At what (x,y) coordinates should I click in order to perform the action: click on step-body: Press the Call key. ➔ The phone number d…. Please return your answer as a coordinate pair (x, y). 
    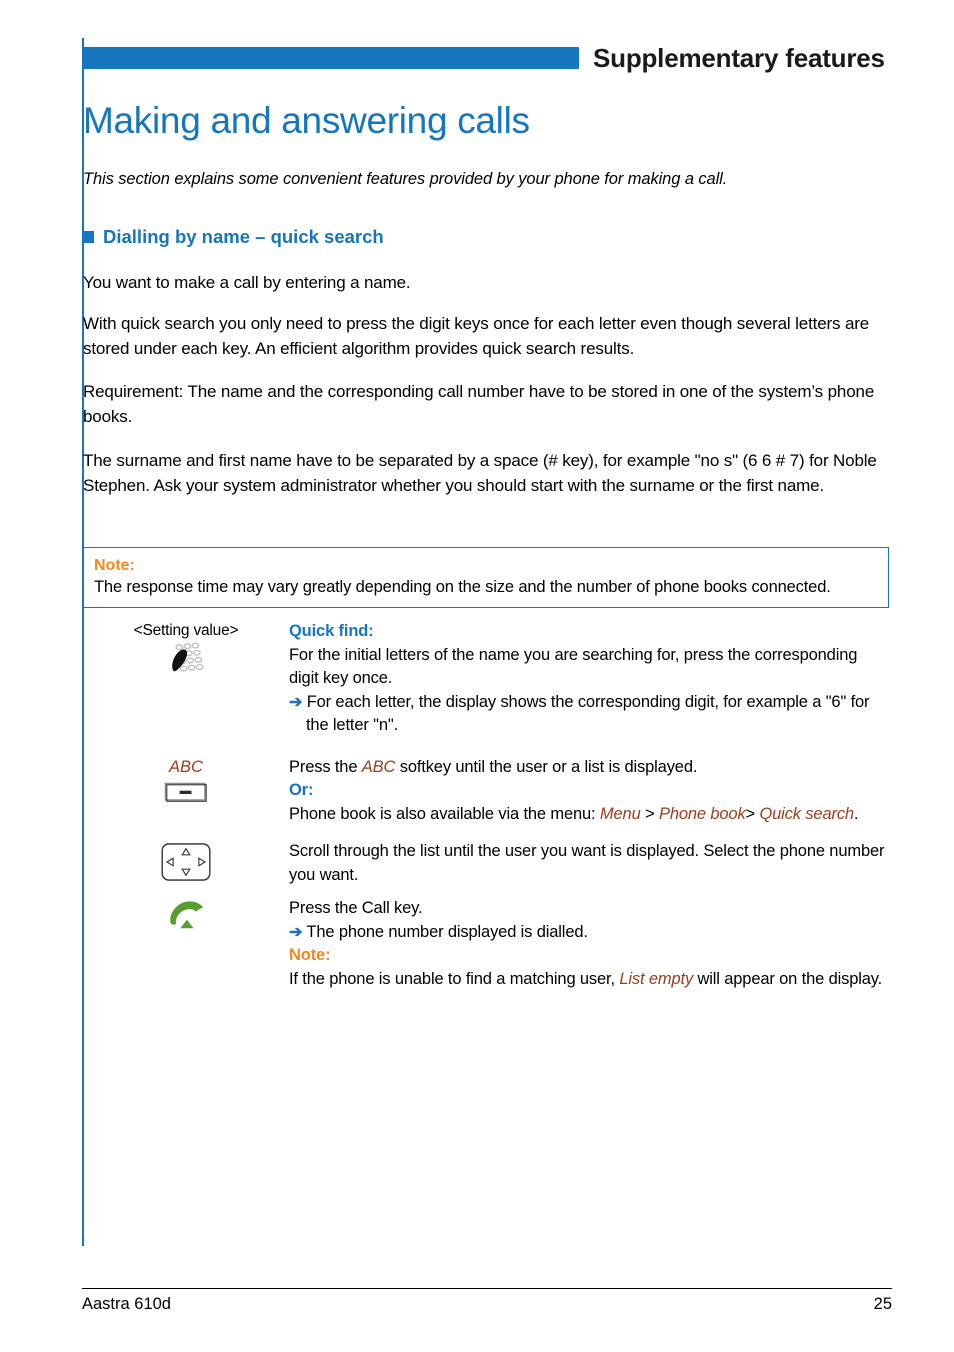
    Looking at the image, I should click on (590, 944).